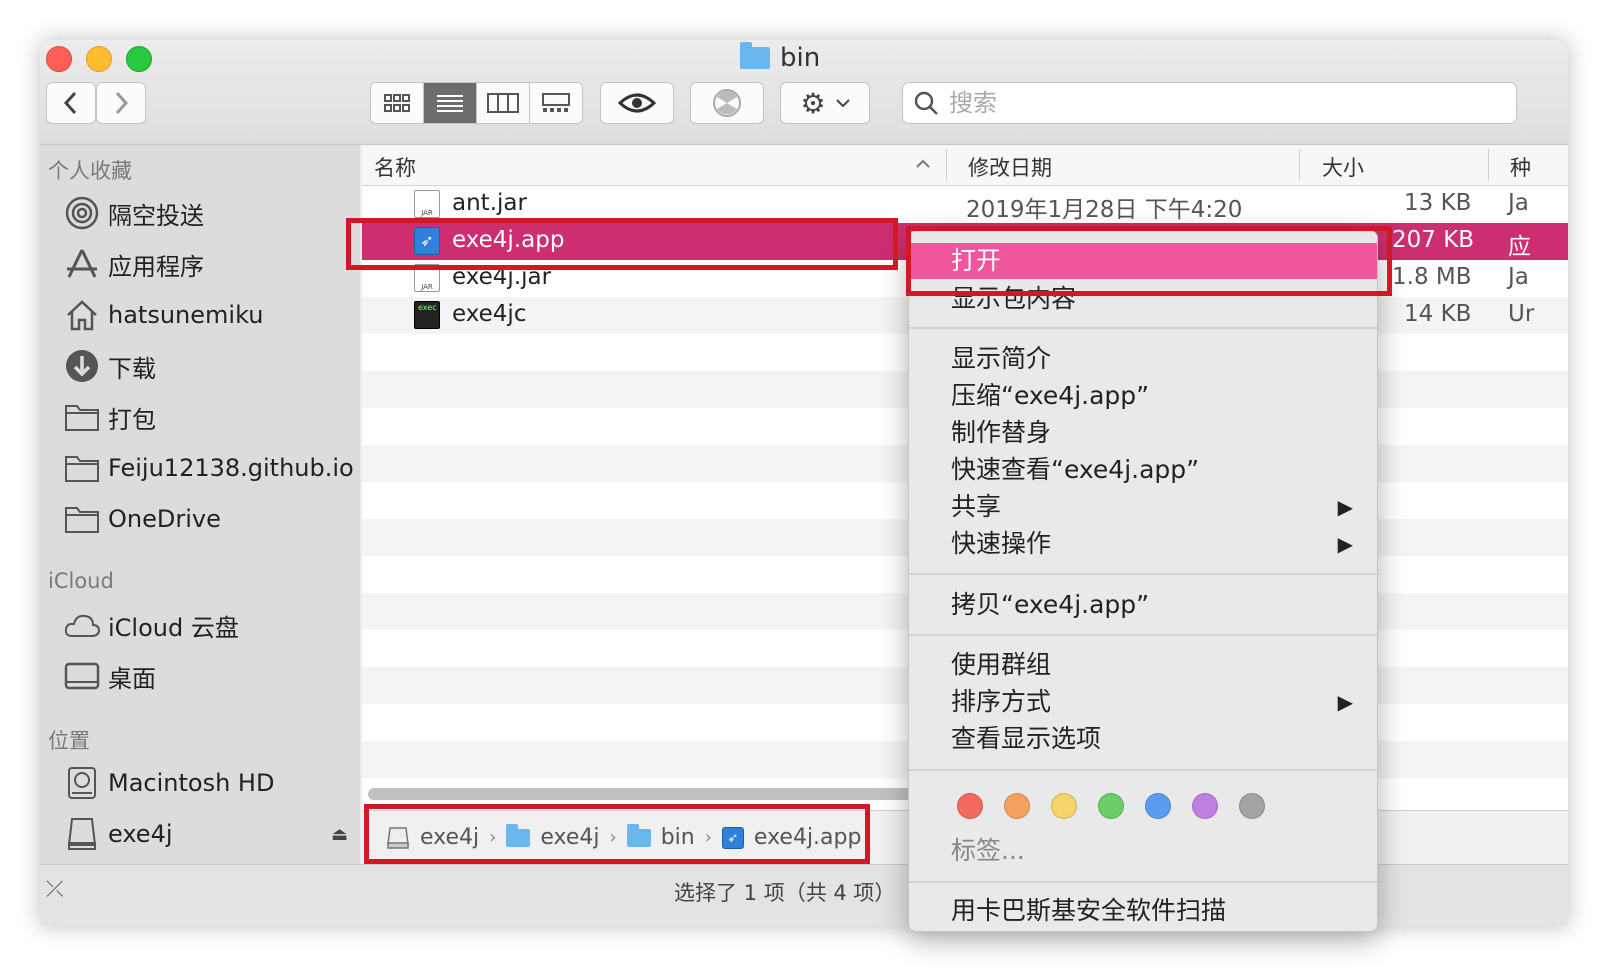 The image size is (1608, 968). What do you see at coordinates (1143, 665) in the screenshot?
I see `menu-item-use-groups: 使用群组` at bounding box center [1143, 665].